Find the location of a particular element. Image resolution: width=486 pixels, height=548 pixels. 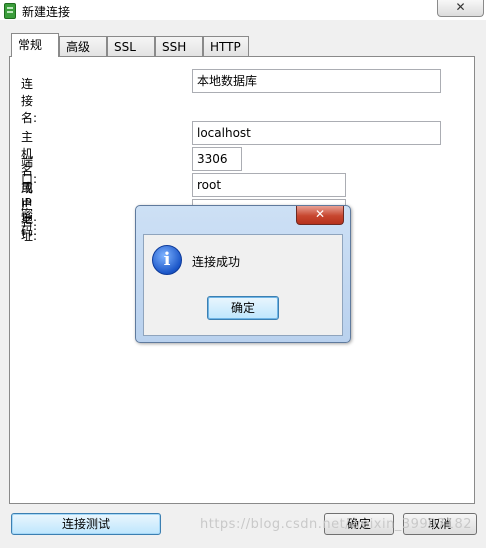

app-icon is located at coordinates (10, 11).